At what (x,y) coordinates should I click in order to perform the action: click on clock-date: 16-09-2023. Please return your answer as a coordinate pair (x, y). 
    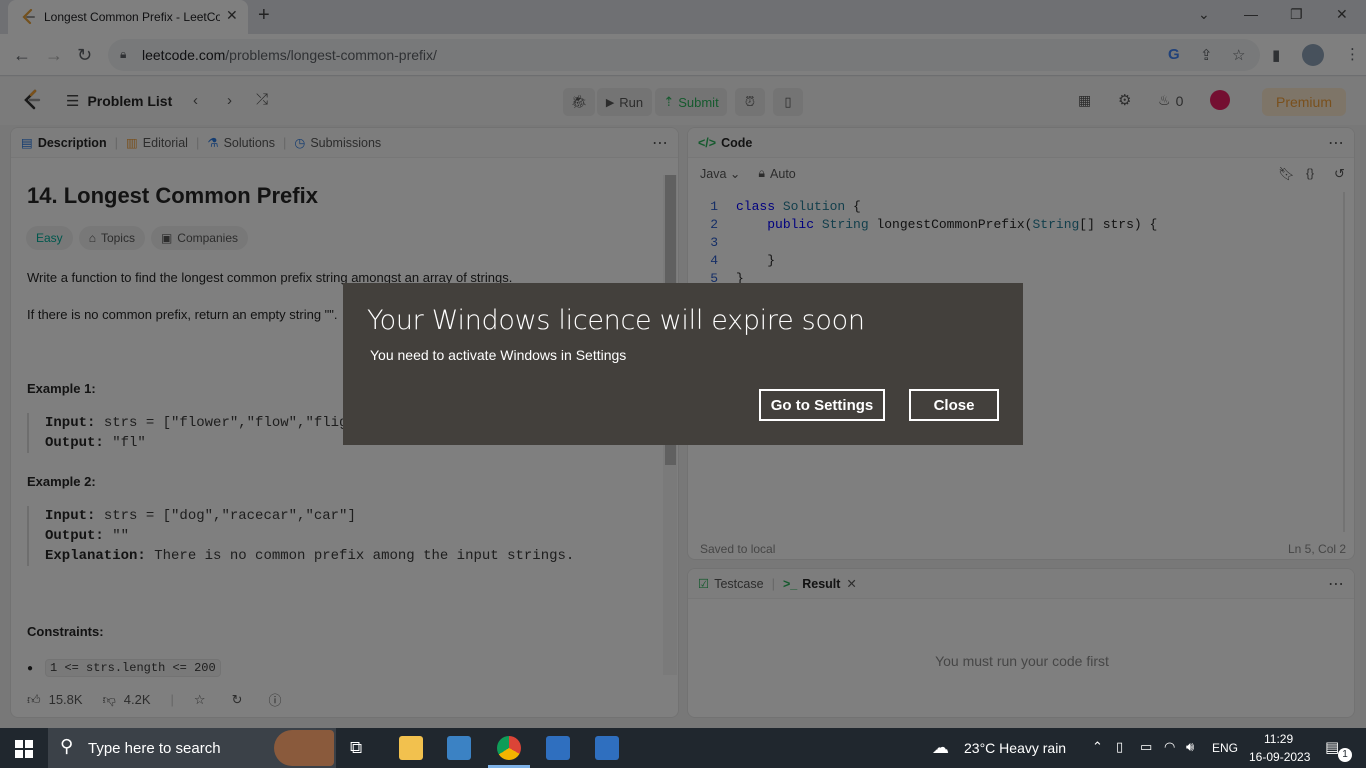
    Looking at the image, I should click on (1279, 757).